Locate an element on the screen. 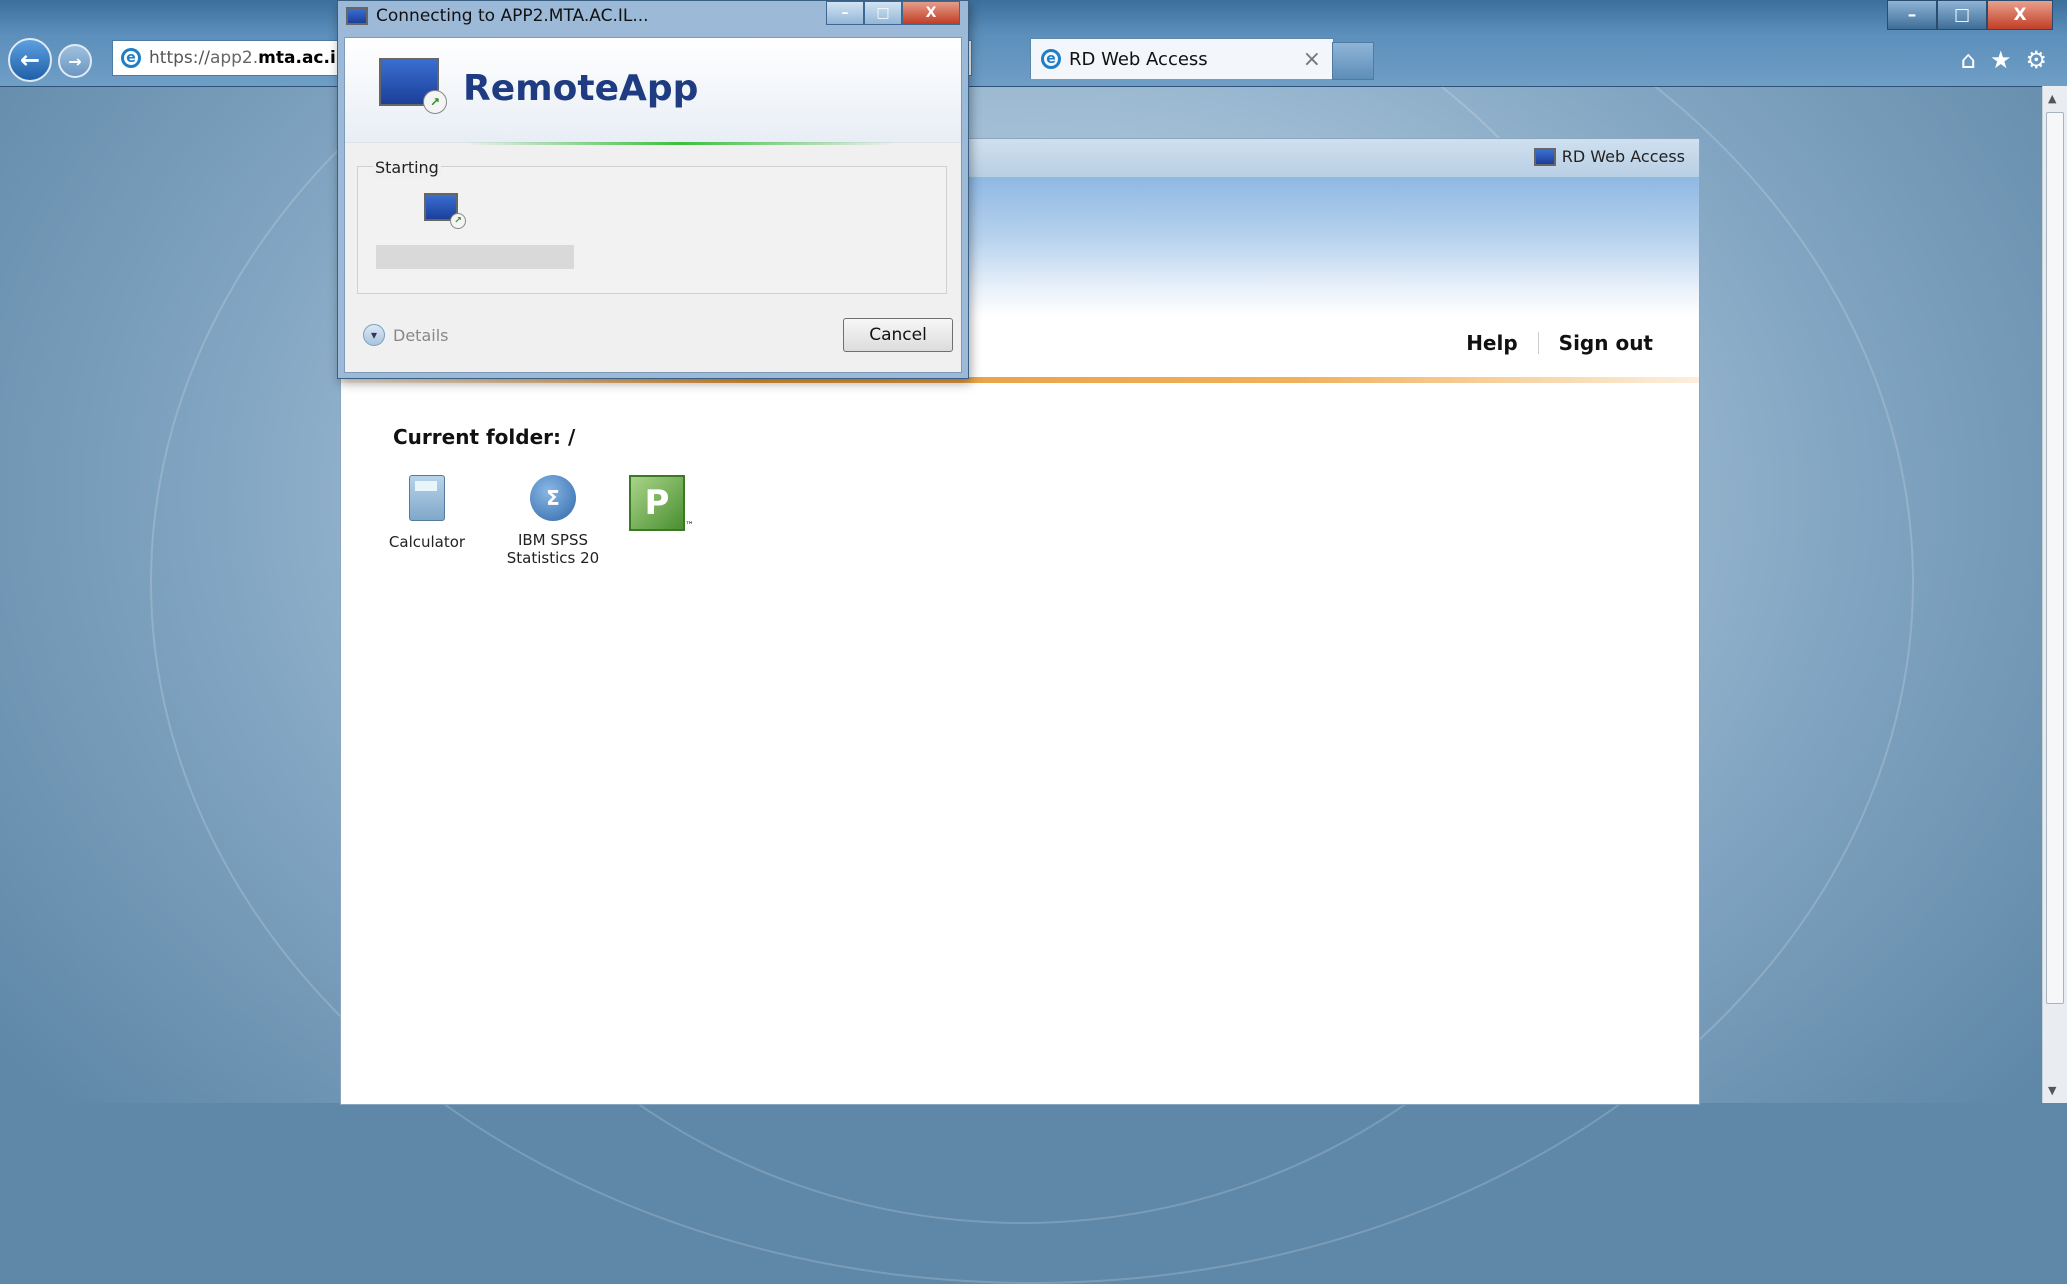 The width and height of the screenshot is (2067, 1284). current-folder-heading: Current folder: / is located at coordinates (484, 437).